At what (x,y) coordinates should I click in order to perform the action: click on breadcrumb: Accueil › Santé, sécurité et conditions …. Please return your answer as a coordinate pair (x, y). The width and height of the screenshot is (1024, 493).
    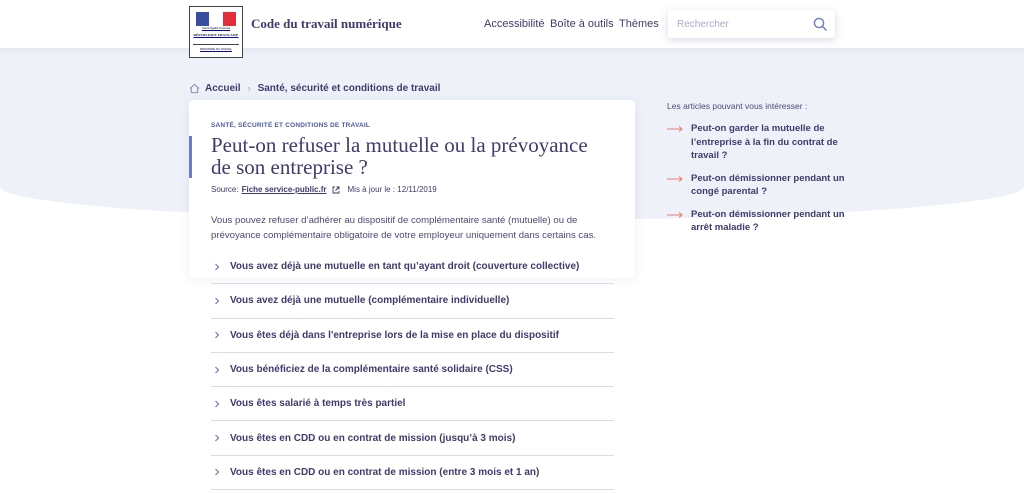
    Looking at the image, I should click on (314, 88).